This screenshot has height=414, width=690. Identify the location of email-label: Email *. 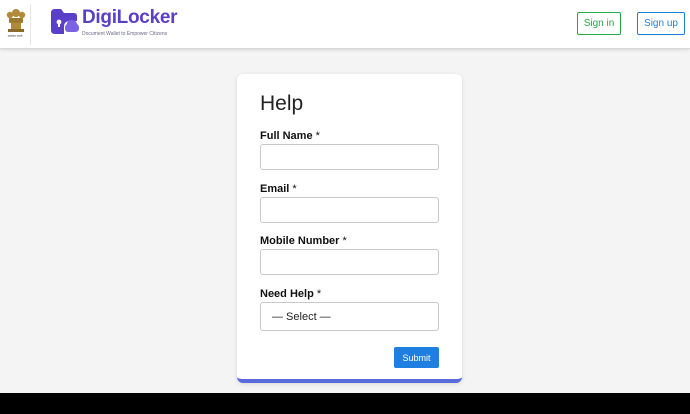
(278, 189).